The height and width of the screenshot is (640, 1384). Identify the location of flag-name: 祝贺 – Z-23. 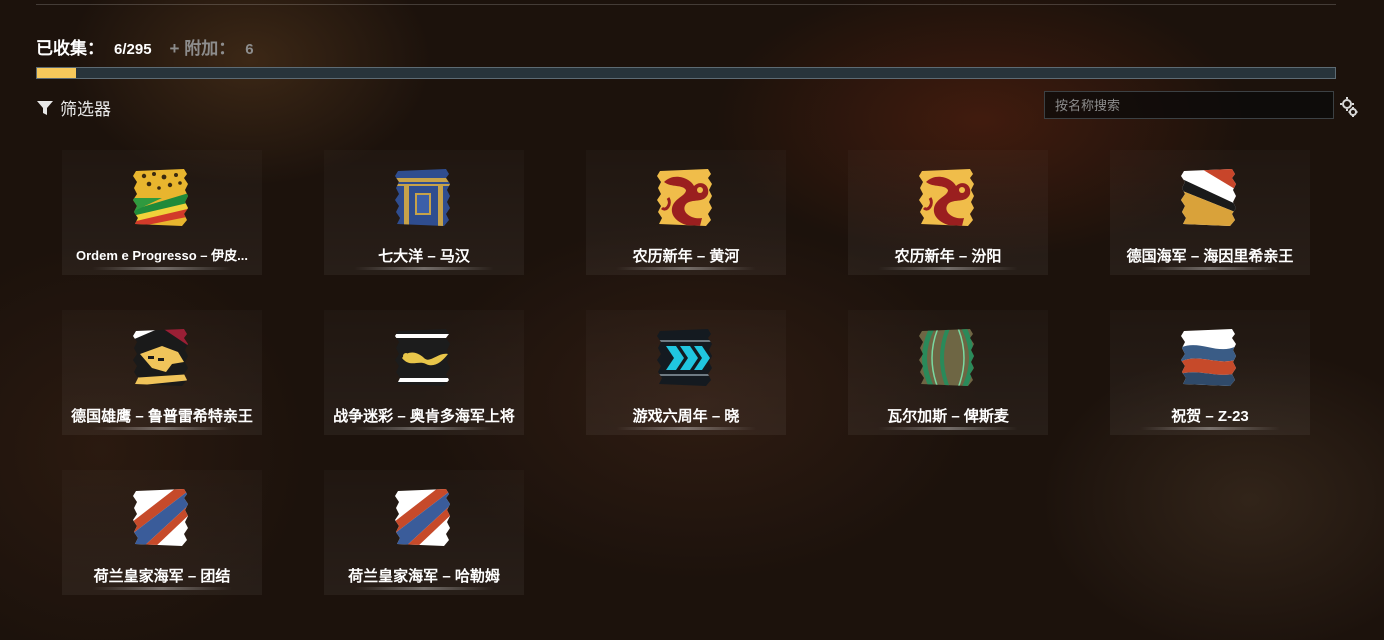
(1210, 416).